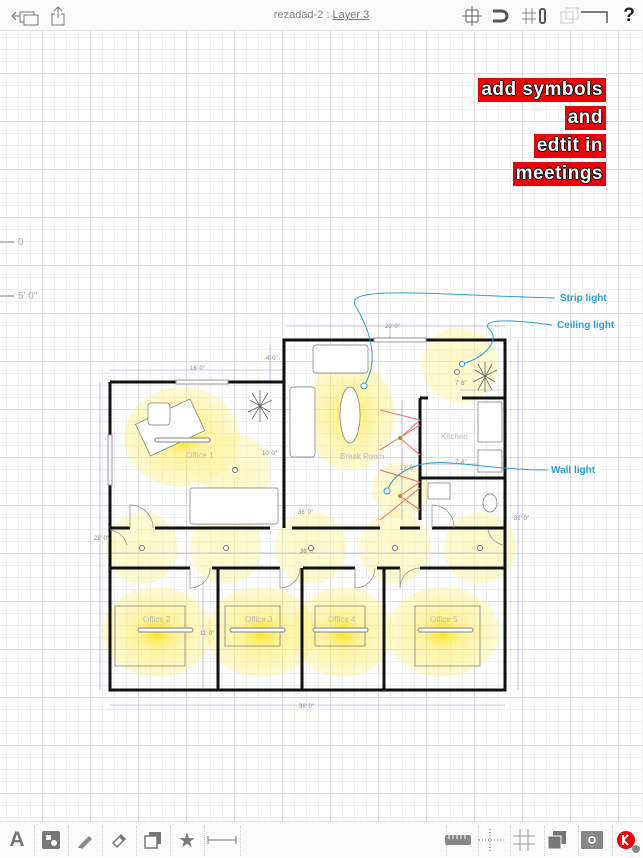 This screenshot has width=643, height=858. What do you see at coordinates (629, 16) in the screenshot?
I see `help-icon: ?` at bounding box center [629, 16].